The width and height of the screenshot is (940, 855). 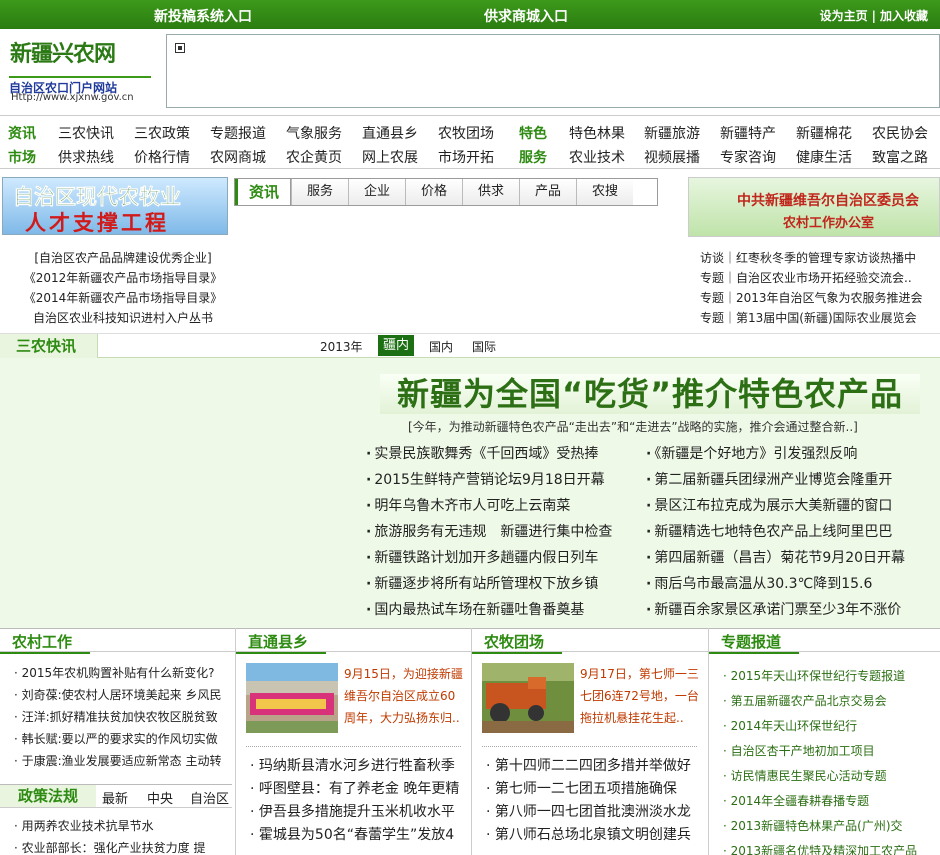 What do you see at coordinates (123, 258) in the screenshot?
I see `featured-link: [自治区农产品品牌建设优秀企业]` at bounding box center [123, 258].